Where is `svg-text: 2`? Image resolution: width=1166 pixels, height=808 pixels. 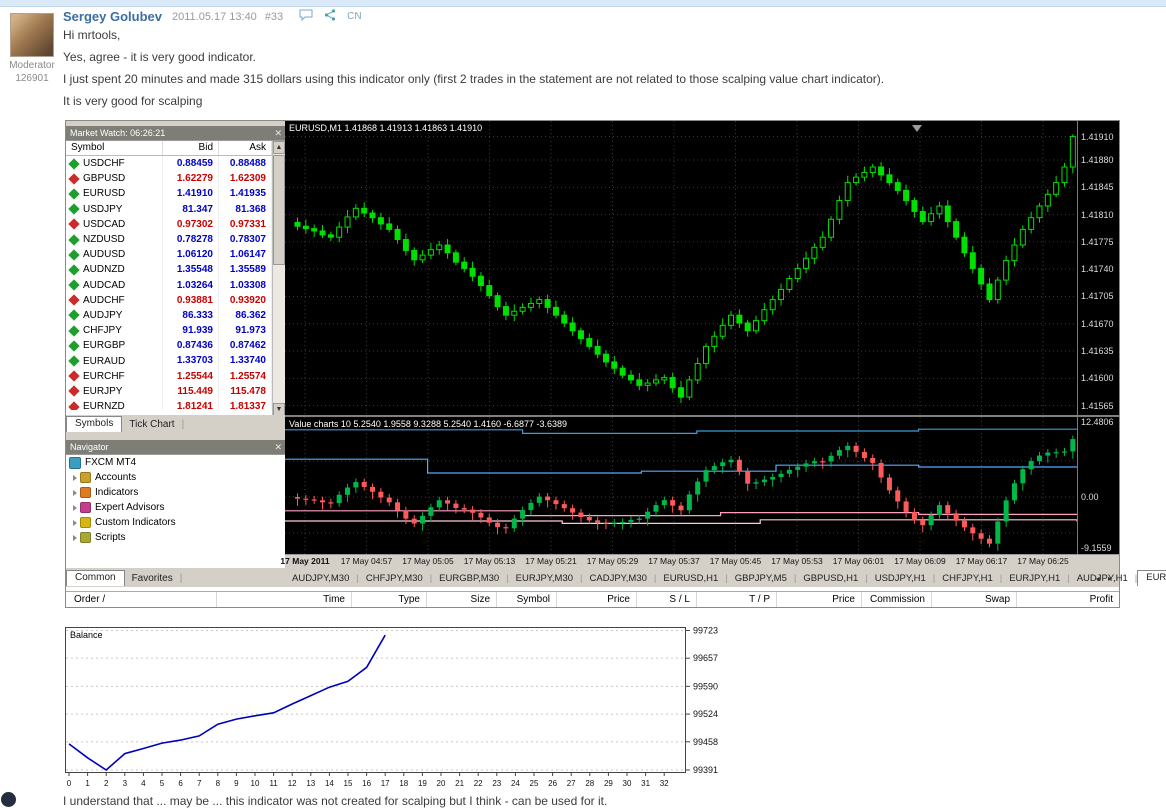
svg-text: 2 is located at coordinates (106, 783).